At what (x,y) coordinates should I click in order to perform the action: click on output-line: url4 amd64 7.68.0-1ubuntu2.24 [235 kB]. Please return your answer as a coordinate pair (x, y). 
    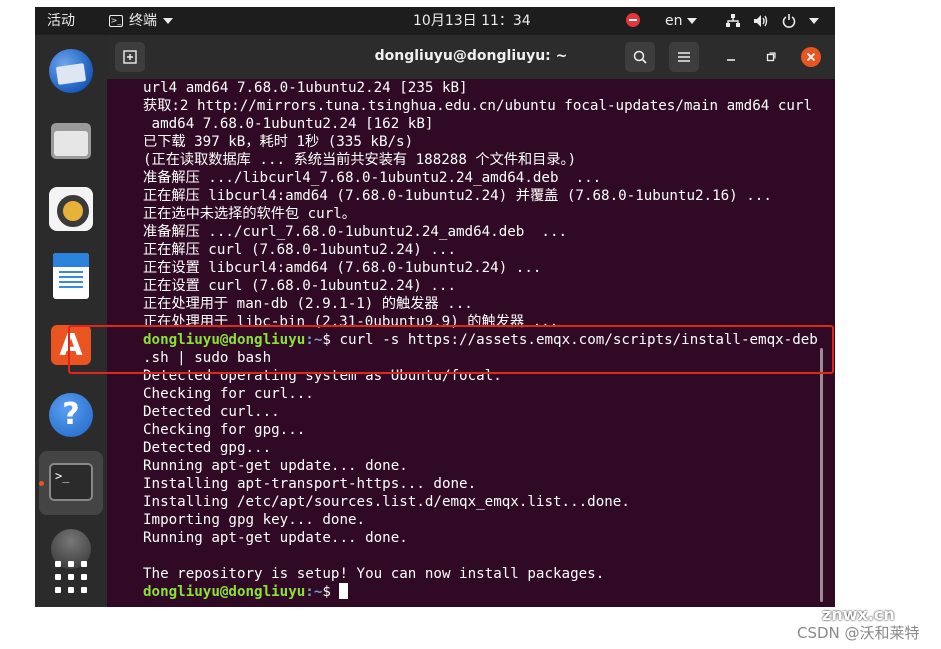
    Looking at the image, I should click on (305, 88).